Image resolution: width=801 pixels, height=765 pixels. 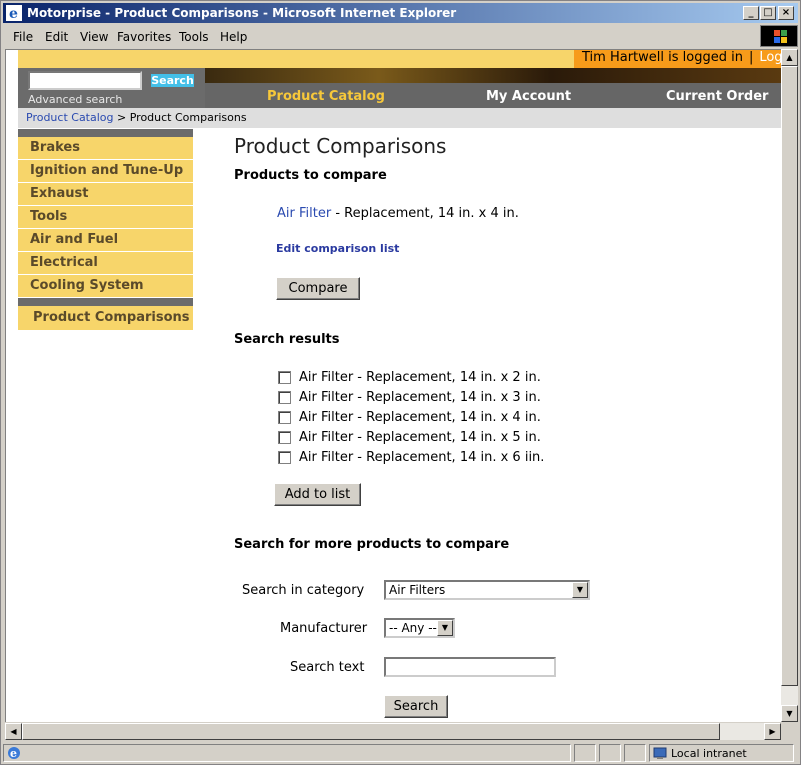 I want to click on zone-panel: Local intranet, so click(x=721, y=753).